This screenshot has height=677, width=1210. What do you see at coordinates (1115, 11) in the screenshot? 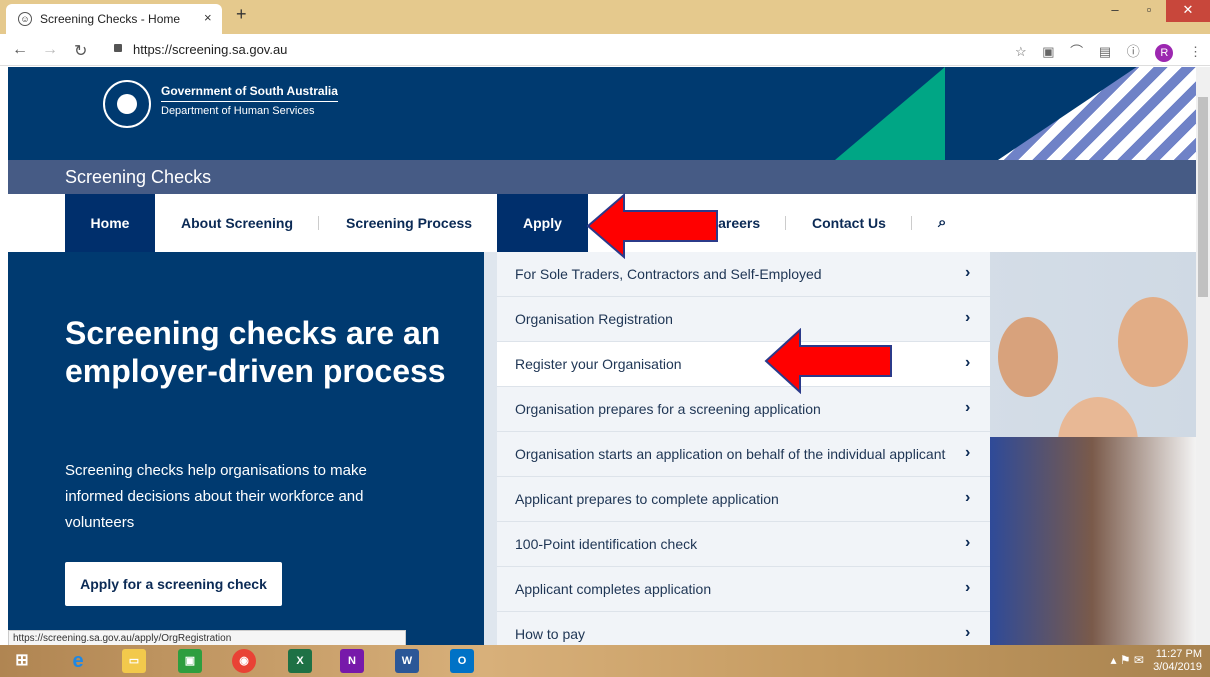
I see `minimize-icon: –` at bounding box center [1115, 11].